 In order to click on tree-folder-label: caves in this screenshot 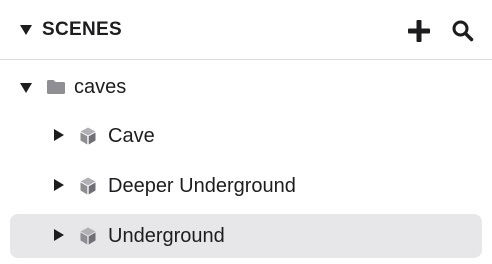, I will do `click(100, 87)`.